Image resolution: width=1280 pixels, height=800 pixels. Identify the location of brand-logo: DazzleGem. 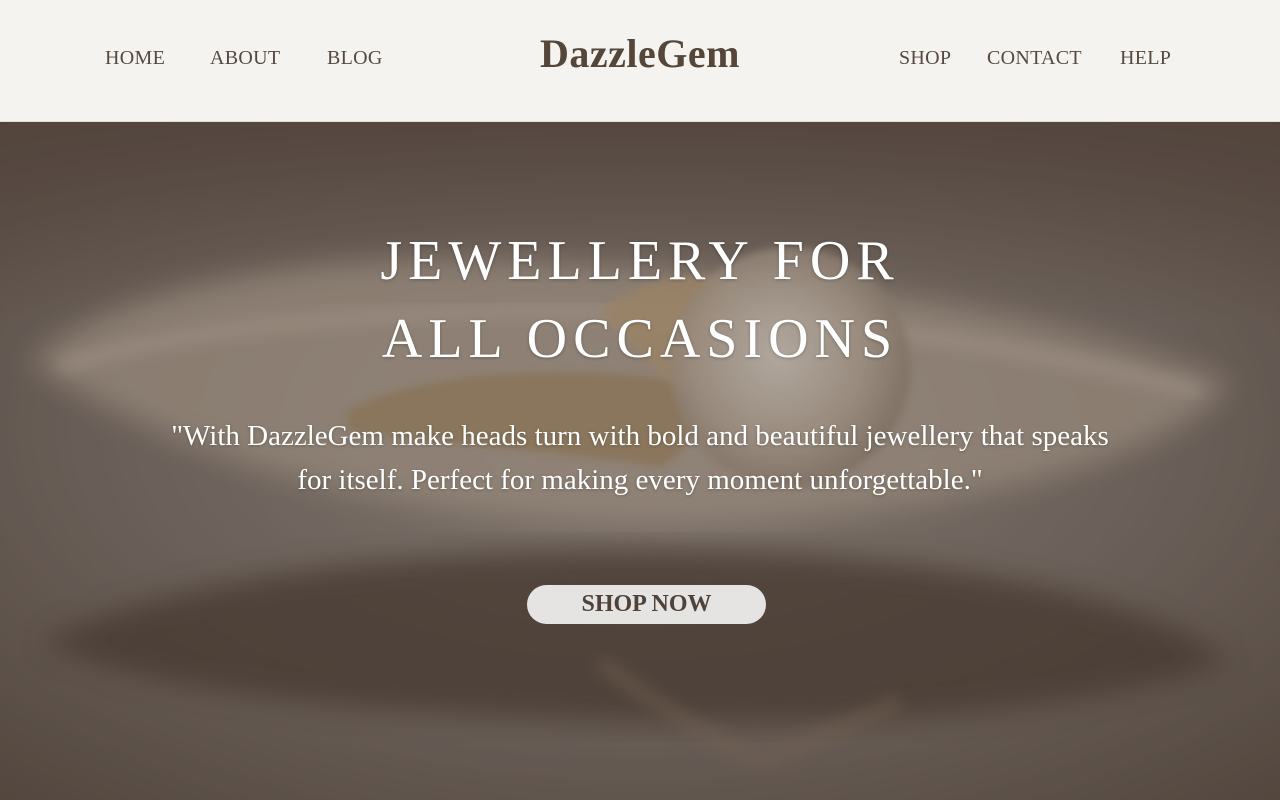
(640, 53).